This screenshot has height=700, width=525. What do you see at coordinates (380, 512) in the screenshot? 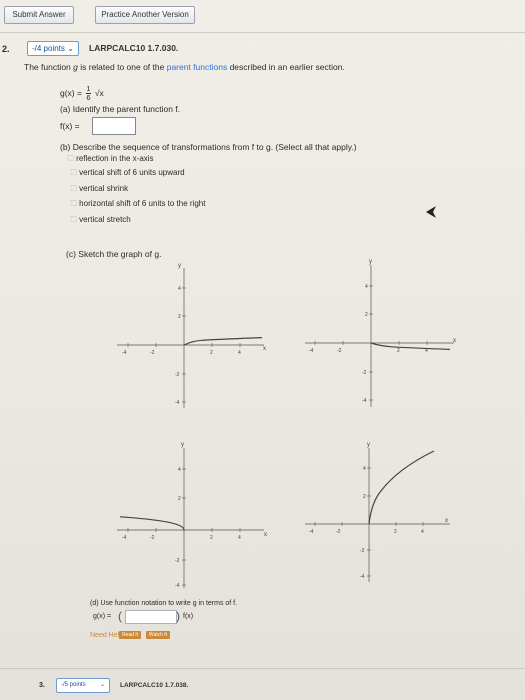
I see `graph-option-4: y x -4 -2 2 4 4 2 -2 -4` at bounding box center [380, 512].